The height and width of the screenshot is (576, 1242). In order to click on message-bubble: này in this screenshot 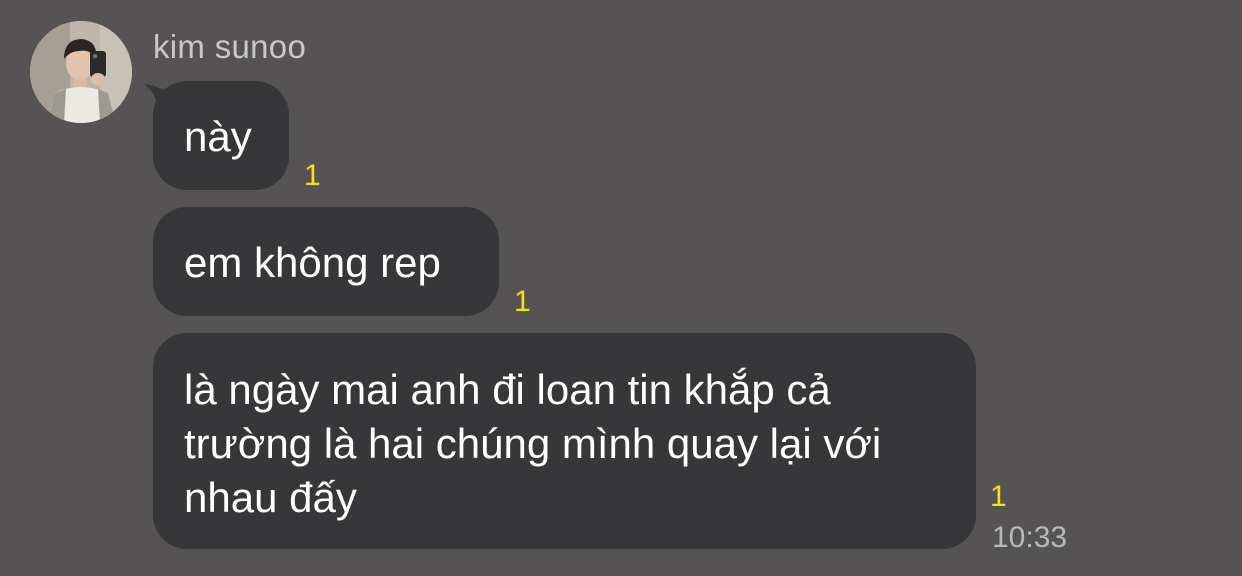, I will do `click(221, 135)`.